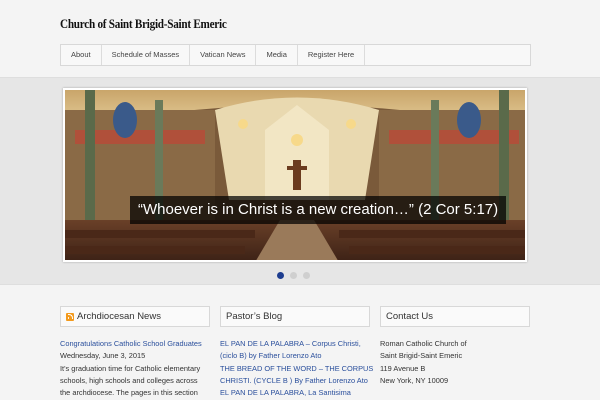 The height and width of the screenshot is (400, 600). I want to click on blog-post-link: (ciclo B) by Father Lorenzo Ato, so click(295, 356).